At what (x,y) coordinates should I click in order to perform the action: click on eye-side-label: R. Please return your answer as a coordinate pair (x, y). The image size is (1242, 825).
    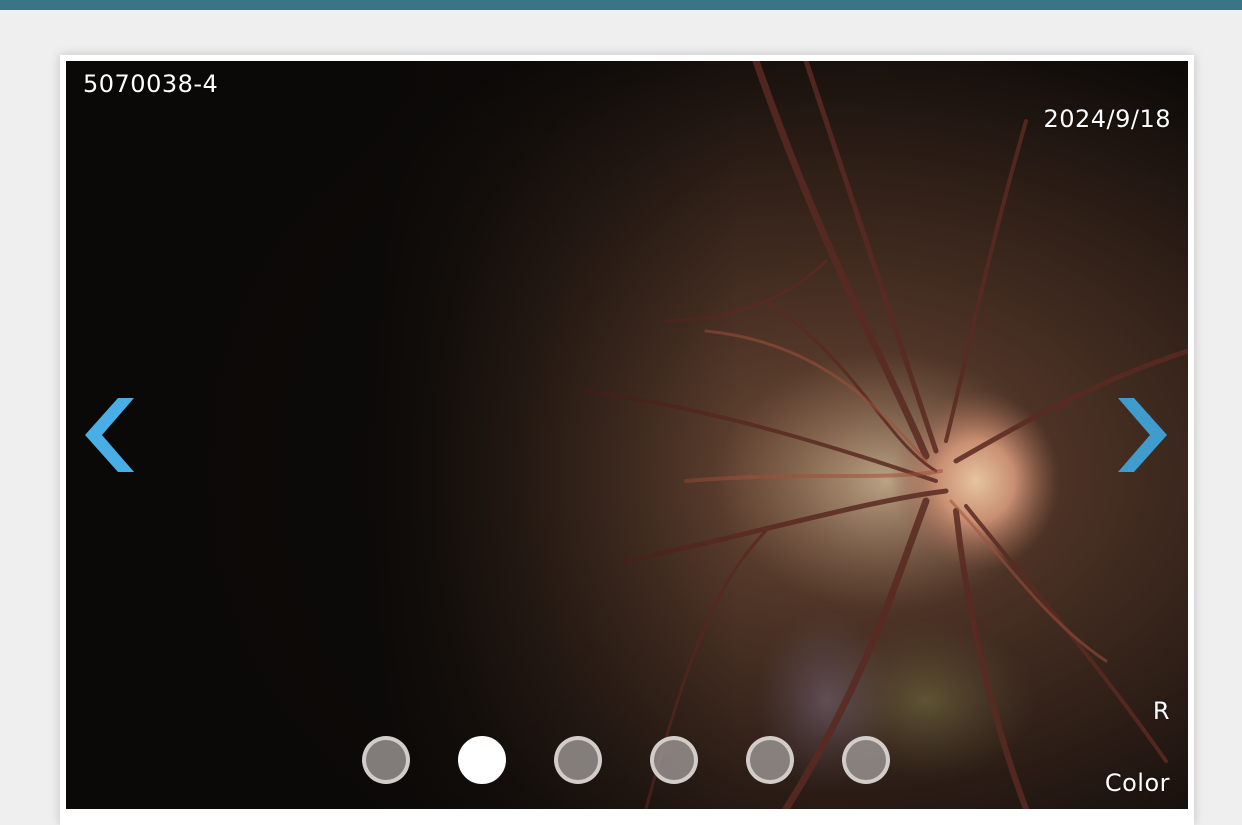
    Looking at the image, I should click on (1161, 711).